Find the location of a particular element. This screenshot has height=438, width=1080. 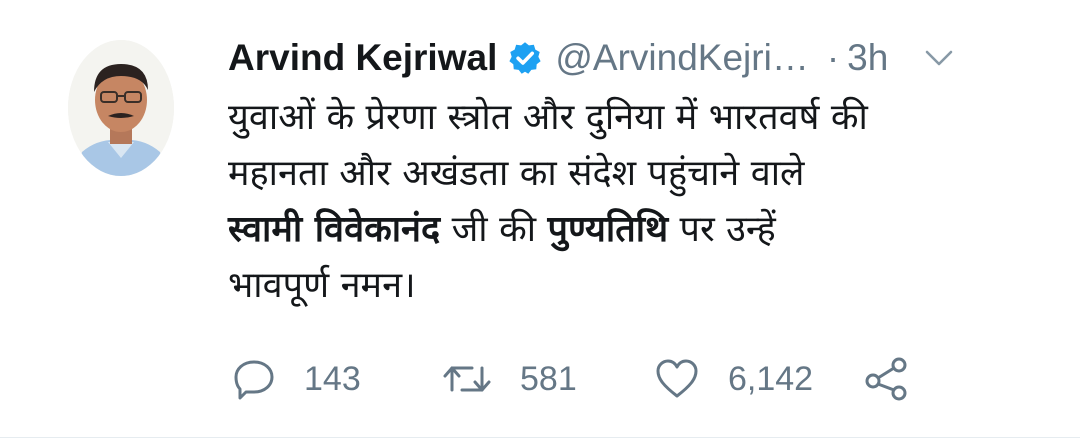

chevron-down-icon is located at coordinates (939, 58).